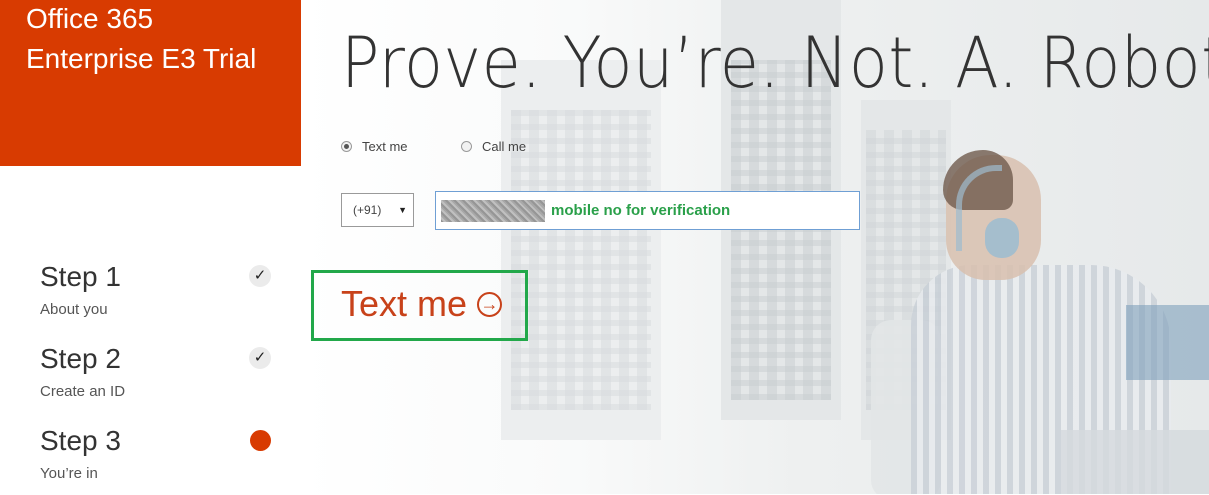 The height and width of the screenshot is (495, 1209). Describe the element at coordinates (493, 210) in the screenshot. I see `redacted-phone-number` at that location.